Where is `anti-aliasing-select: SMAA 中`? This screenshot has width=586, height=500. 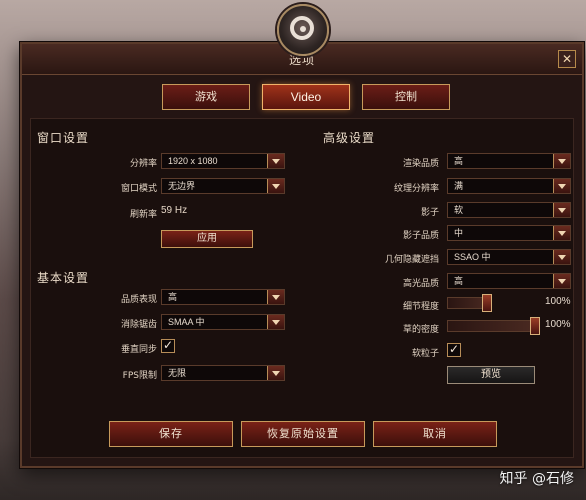 anti-aliasing-select: SMAA 中 is located at coordinates (223, 322).